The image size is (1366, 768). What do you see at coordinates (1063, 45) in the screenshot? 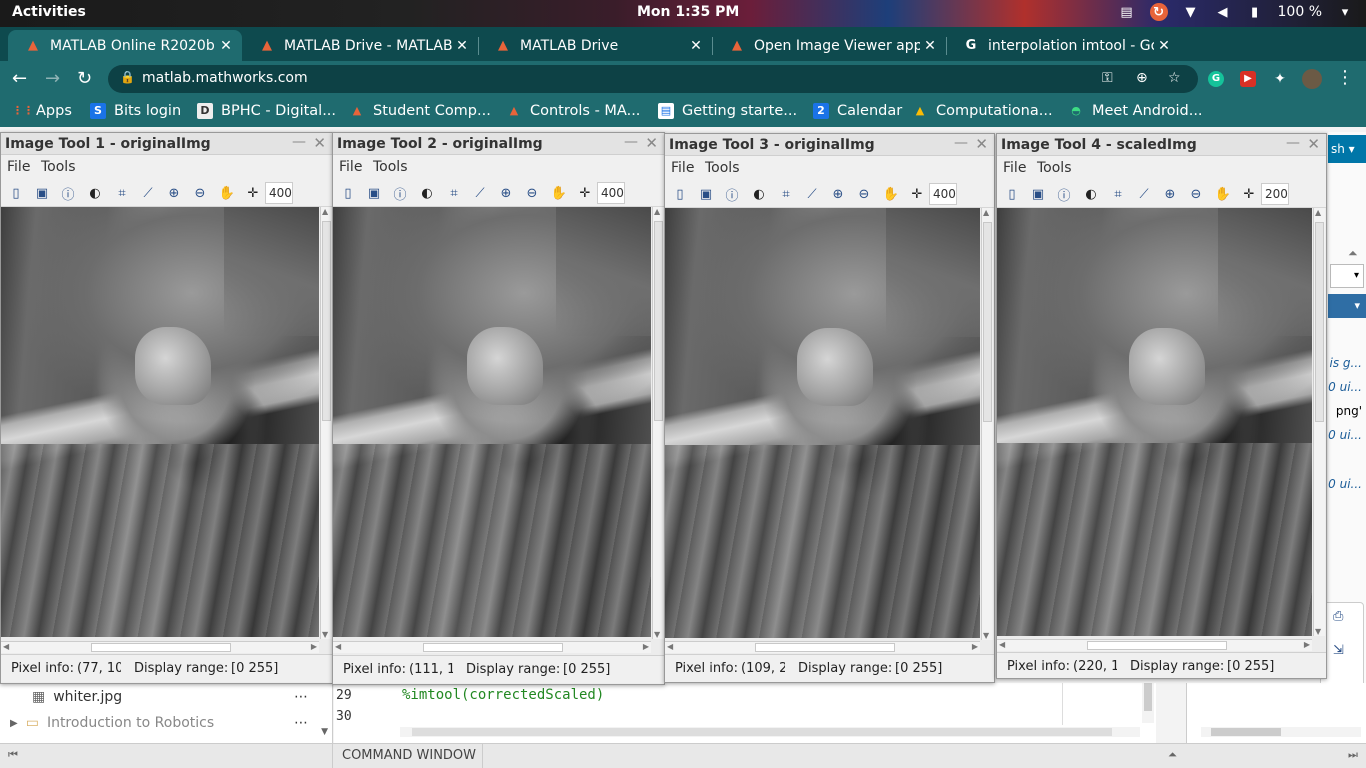
I see `tab-interpolation-imtool: G interpolation imtool - Go ✕` at bounding box center [1063, 45].